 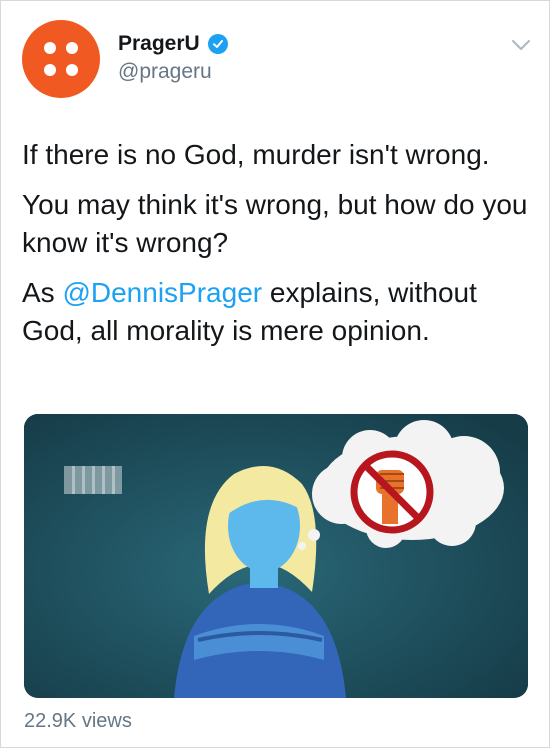 I want to click on avatar, so click(x=61, y=59).